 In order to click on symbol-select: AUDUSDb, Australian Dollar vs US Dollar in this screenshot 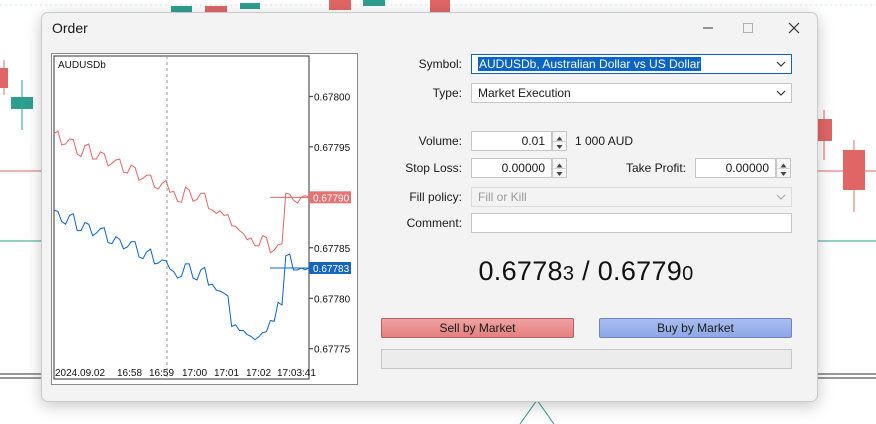, I will do `click(631, 64)`.